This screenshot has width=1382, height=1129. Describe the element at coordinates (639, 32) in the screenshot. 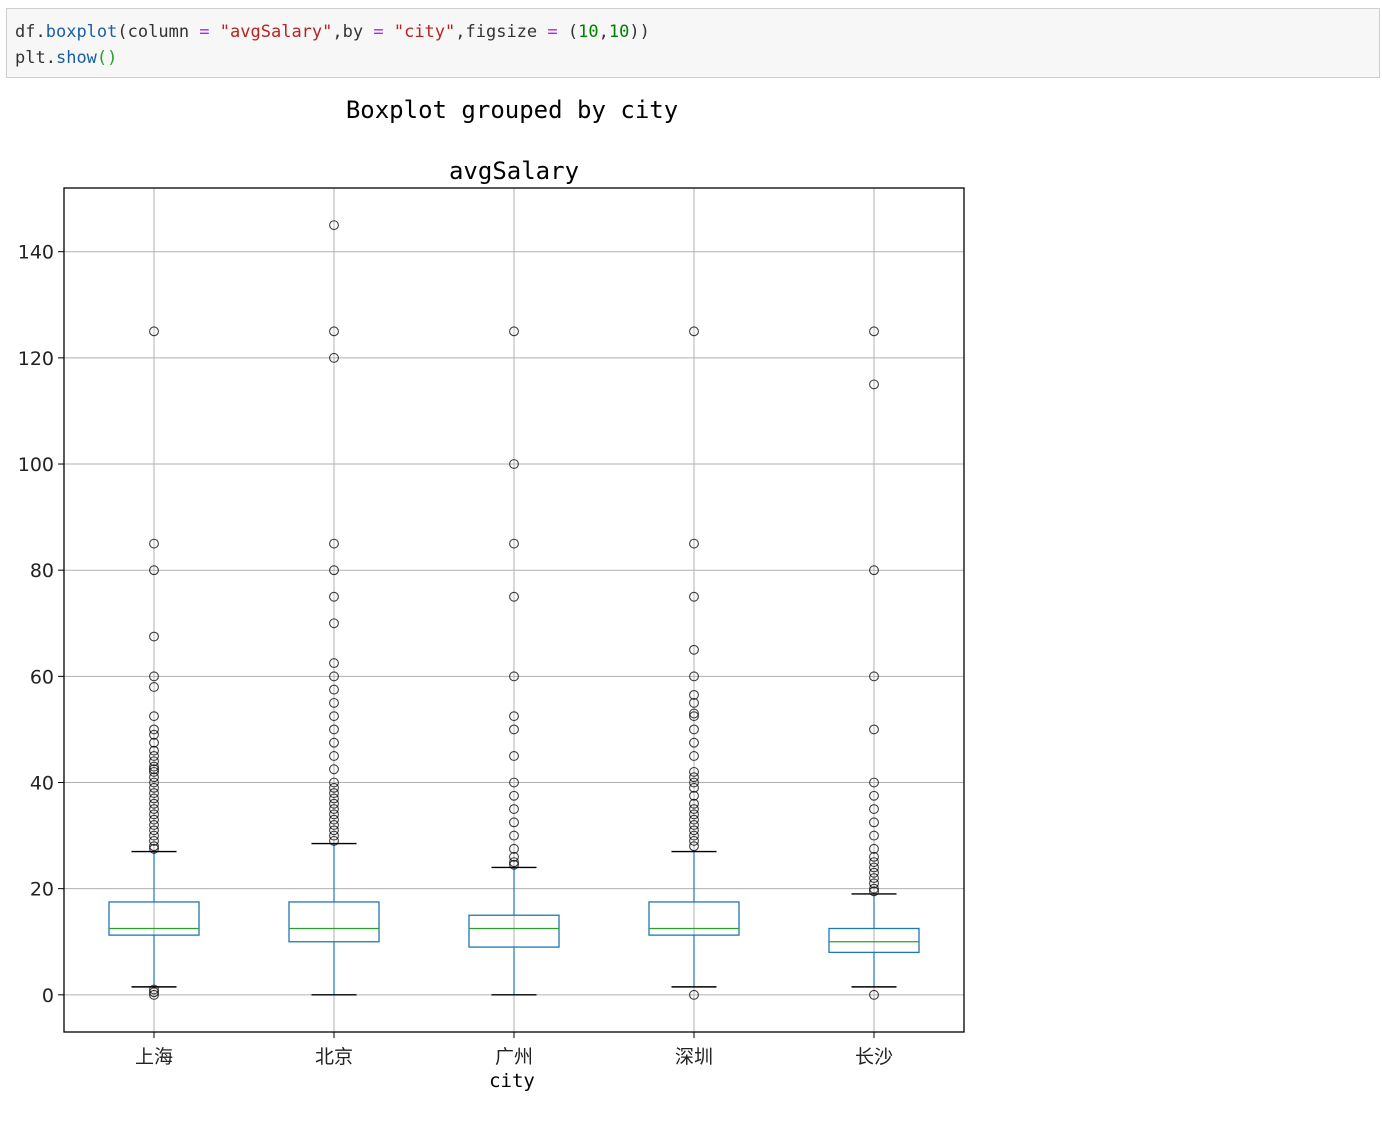

I see `code-token: ))` at that location.